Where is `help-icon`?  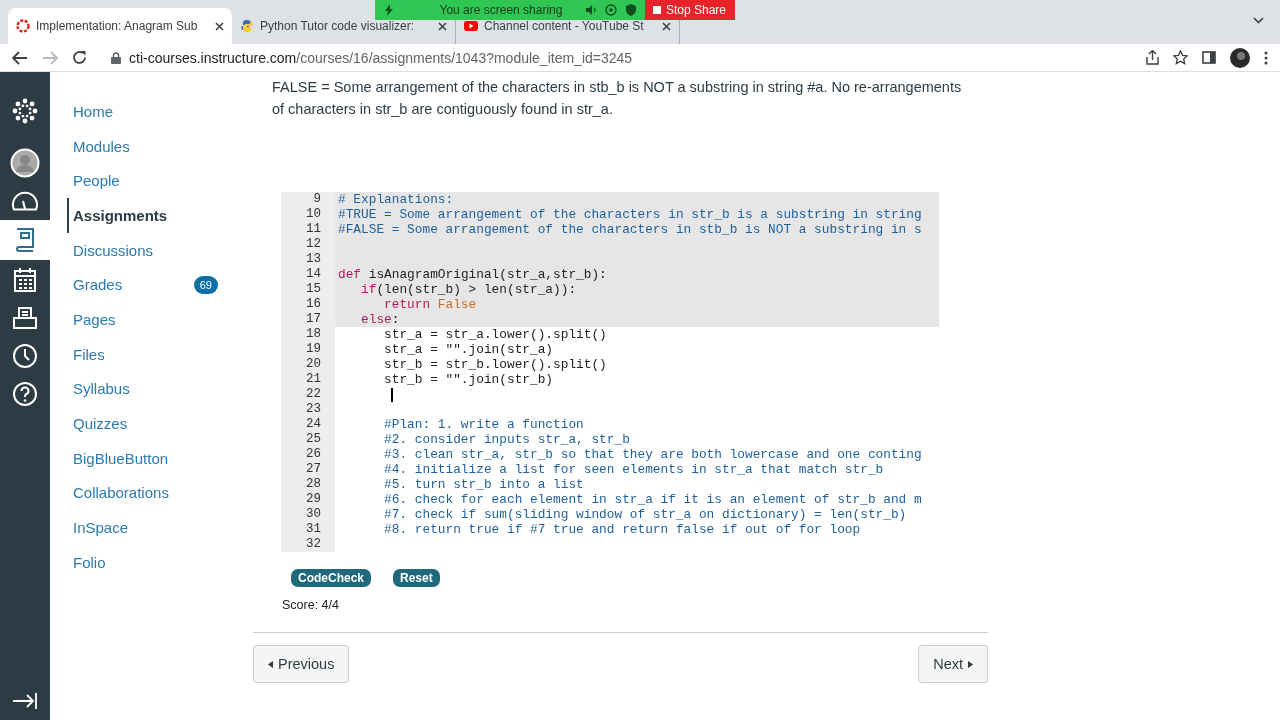 help-icon is located at coordinates (25, 394).